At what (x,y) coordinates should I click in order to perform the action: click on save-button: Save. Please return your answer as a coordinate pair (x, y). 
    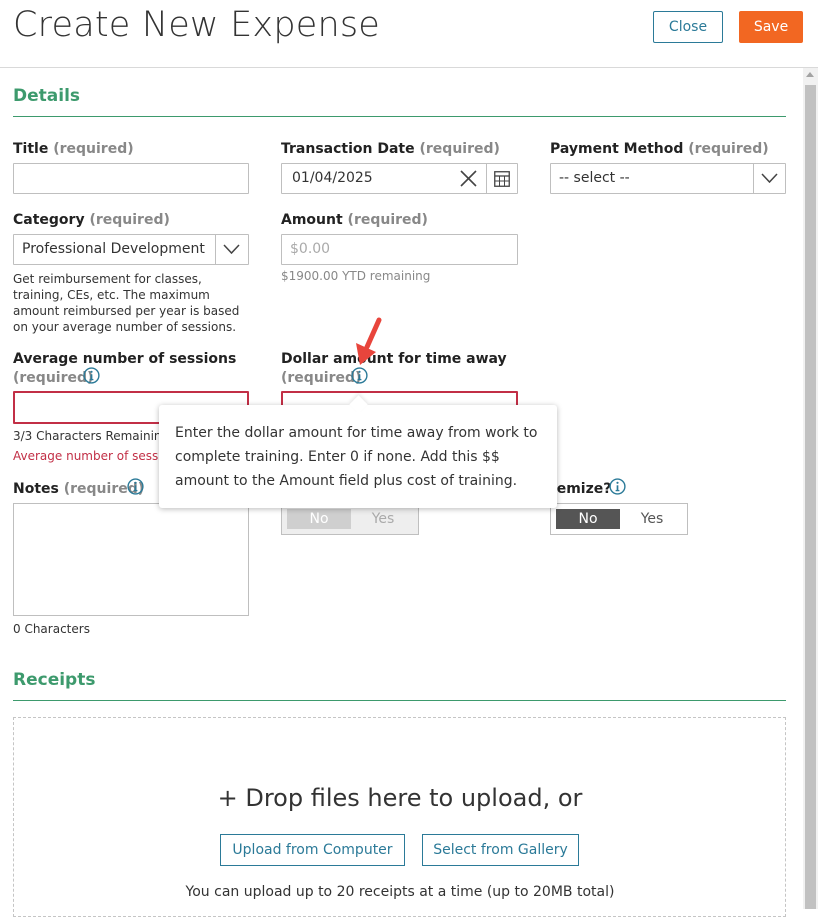
    Looking at the image, I should click on (771, 27).